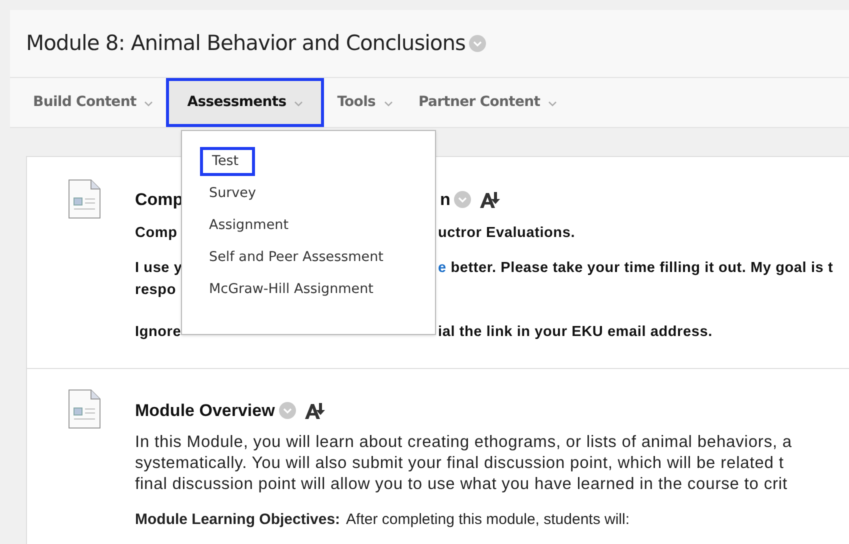 The image size is (849, 544). What do you see at coordinates (249, 225) in the screenshot?
I see `menu-item: Assignment` at bounding box center [249, 225].